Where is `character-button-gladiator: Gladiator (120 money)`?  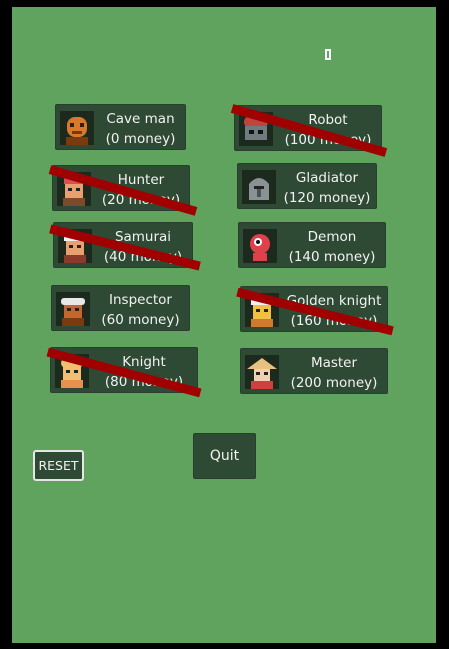
character-button-gladiator: Gladiator (120 money) is located at coordinates (307, 186).